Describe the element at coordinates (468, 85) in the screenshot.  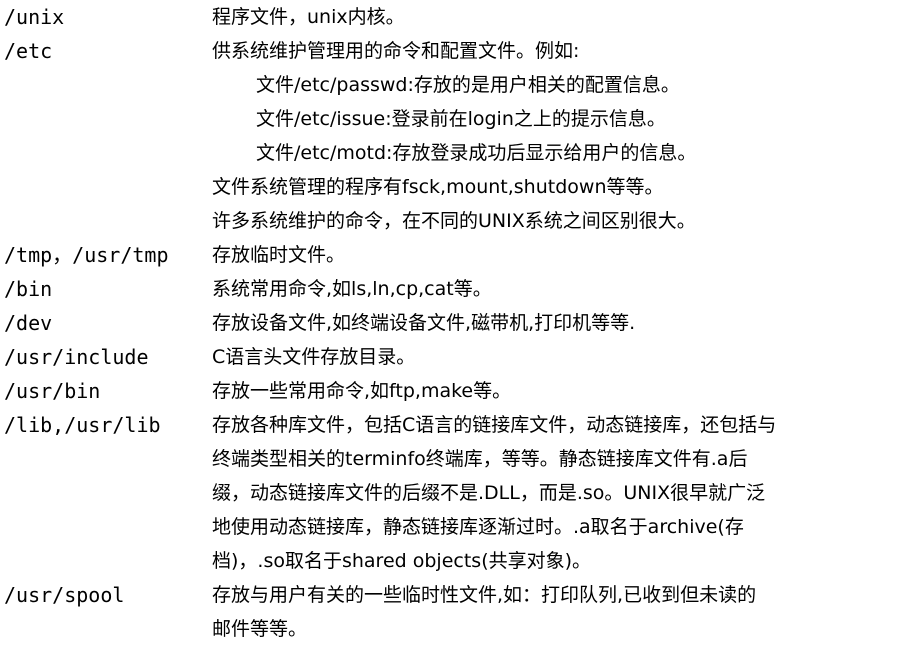
I see `description-line-example: 文件/etc/passwd:存放的是用户相关的配置信息。` at that location.